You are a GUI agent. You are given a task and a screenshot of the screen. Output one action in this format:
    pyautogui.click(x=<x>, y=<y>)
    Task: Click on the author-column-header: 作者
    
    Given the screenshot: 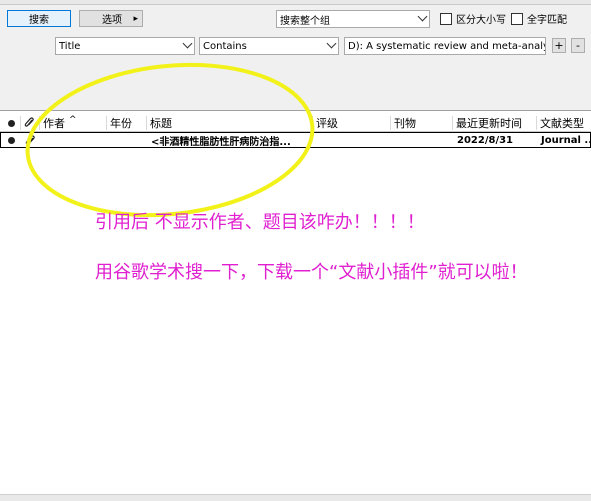 What is the action you would take?
    pyautogui.click(x=54, y=123)
    